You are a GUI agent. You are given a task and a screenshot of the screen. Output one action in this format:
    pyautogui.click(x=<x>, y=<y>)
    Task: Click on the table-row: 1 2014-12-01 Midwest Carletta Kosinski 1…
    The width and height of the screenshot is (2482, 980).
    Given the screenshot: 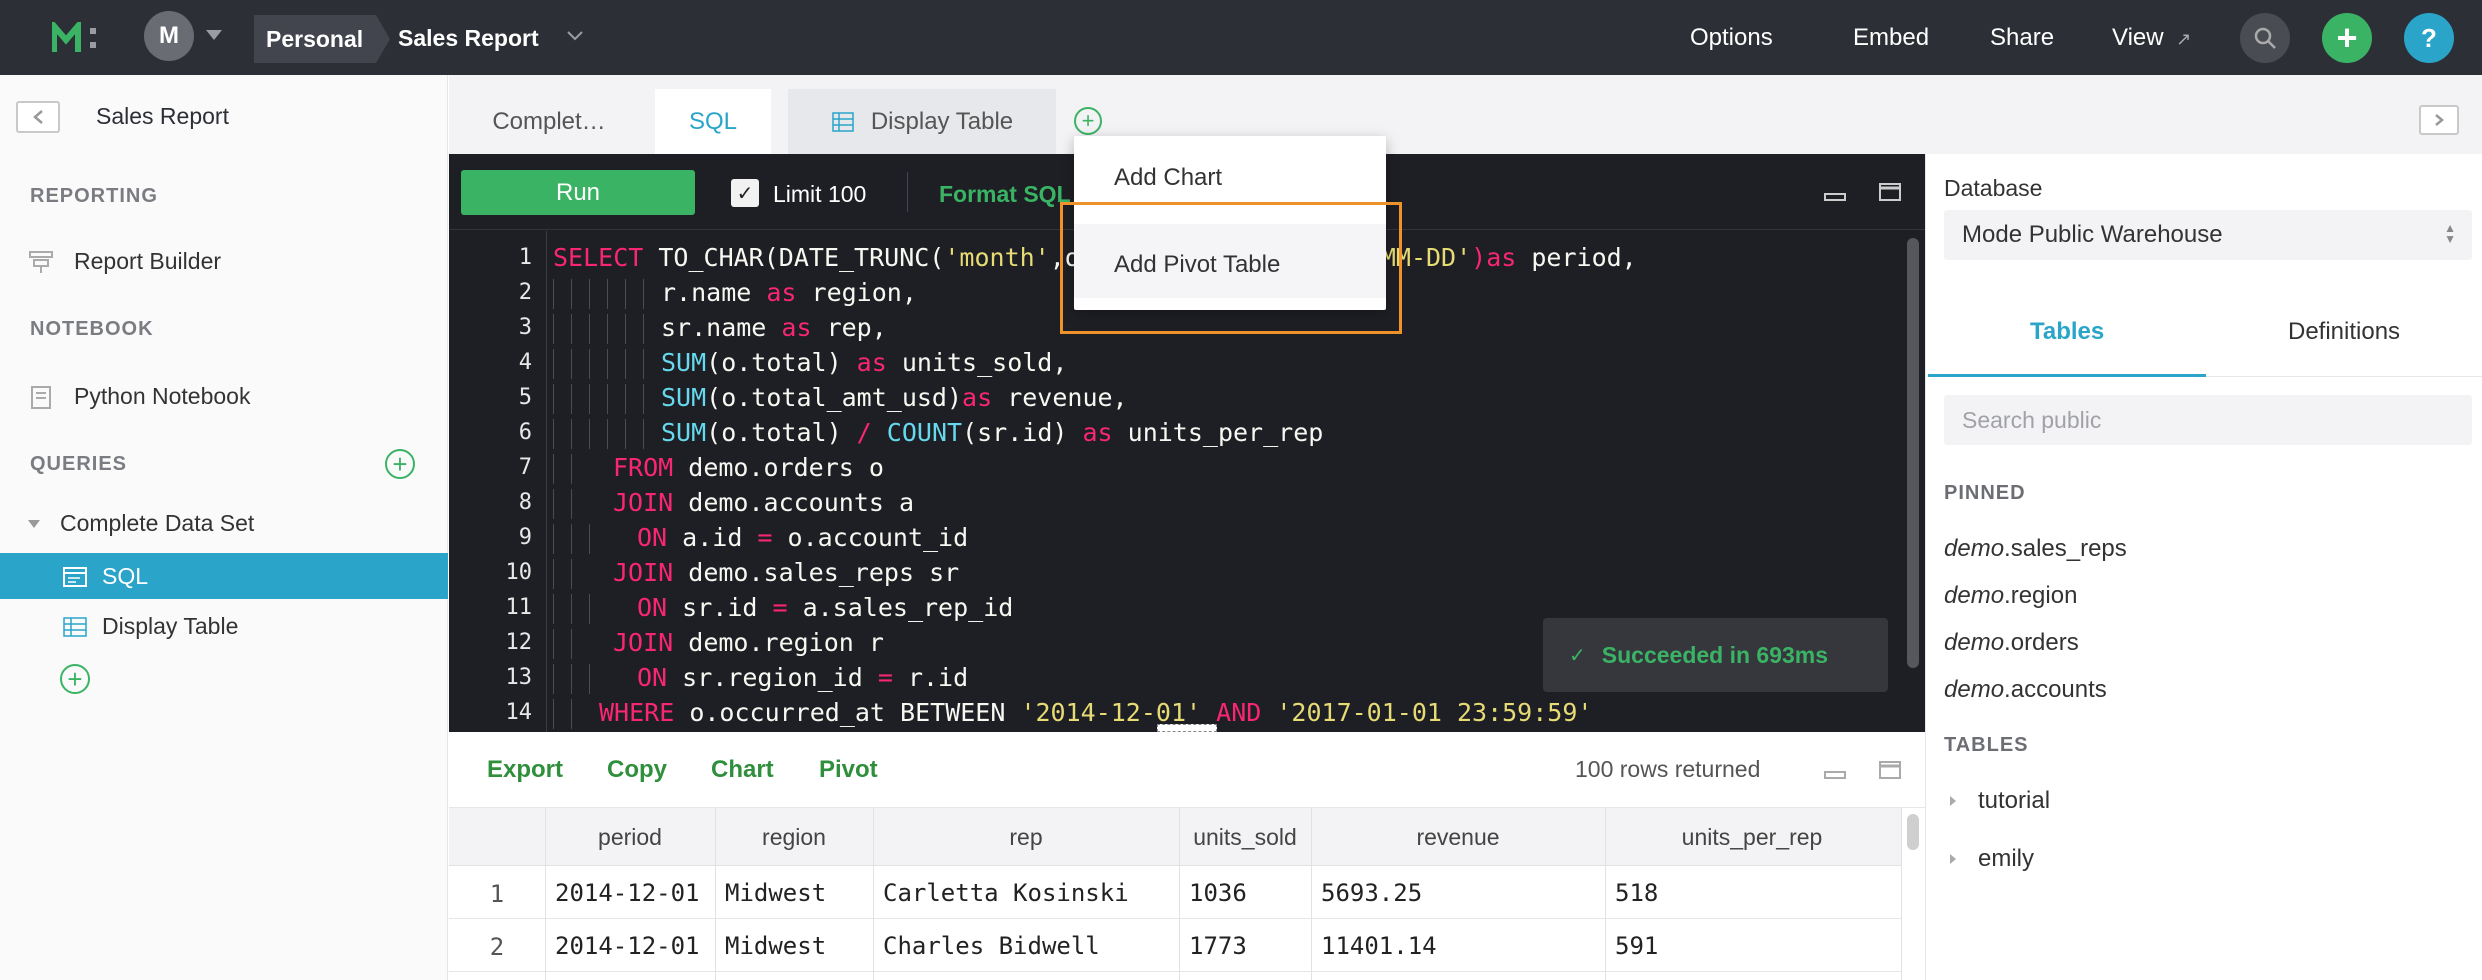 What is the action you would take?
    pyautogui.click(x=1175, y=892)
    